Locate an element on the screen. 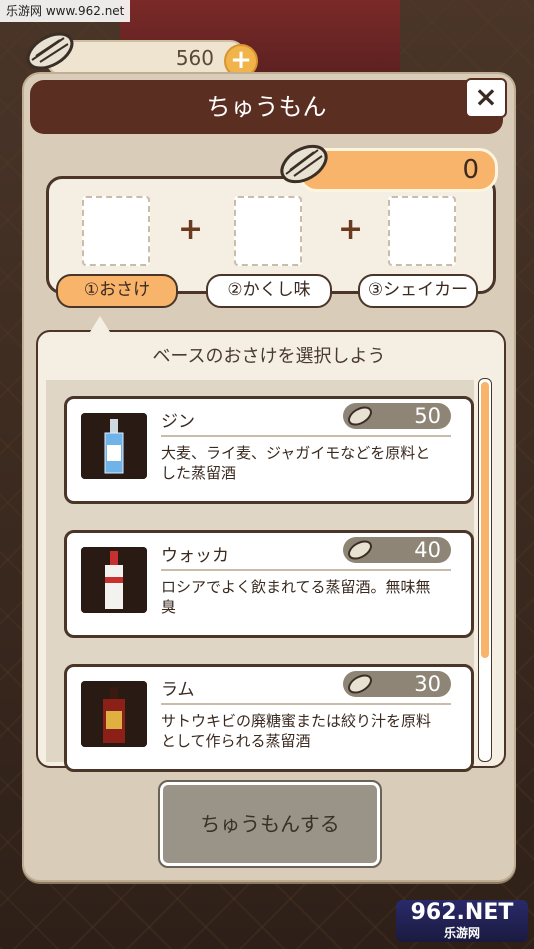  gin-bottle-icon is located at coordinates (114, 446).